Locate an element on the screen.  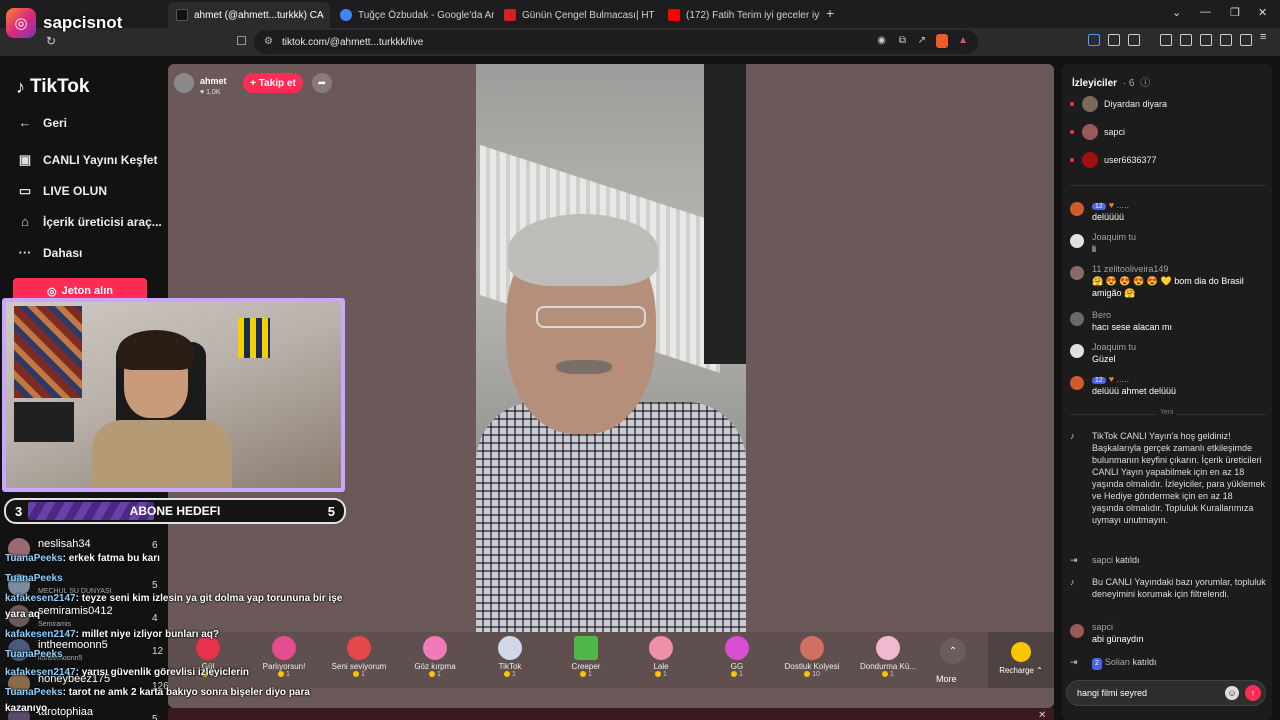
sidebar-item-label: LIVE OLUN is located at coordinates (75, 191).